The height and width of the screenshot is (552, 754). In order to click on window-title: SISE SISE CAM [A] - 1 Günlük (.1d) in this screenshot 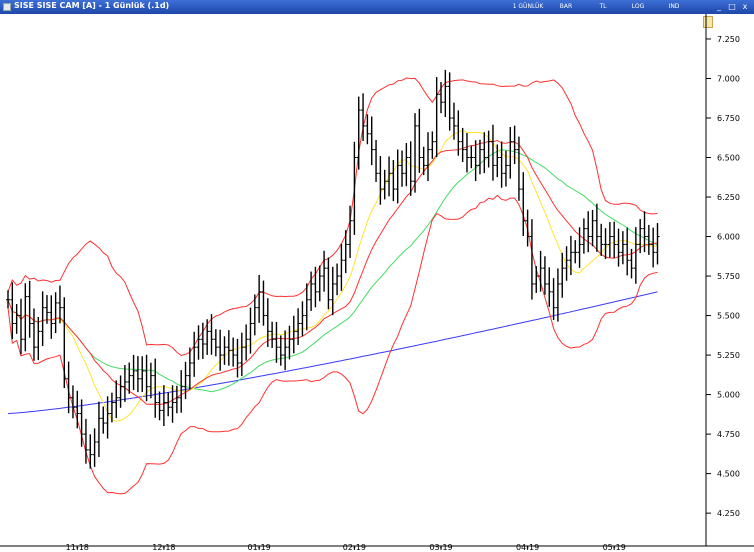, I will do `click(92, 5)`.